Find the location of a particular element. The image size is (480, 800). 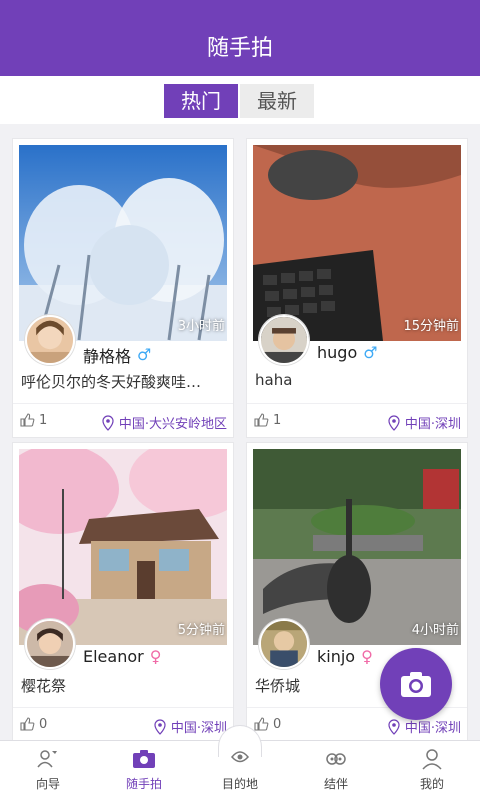

user-info: Eleanor ♀ is located at coordinates (122, 656).